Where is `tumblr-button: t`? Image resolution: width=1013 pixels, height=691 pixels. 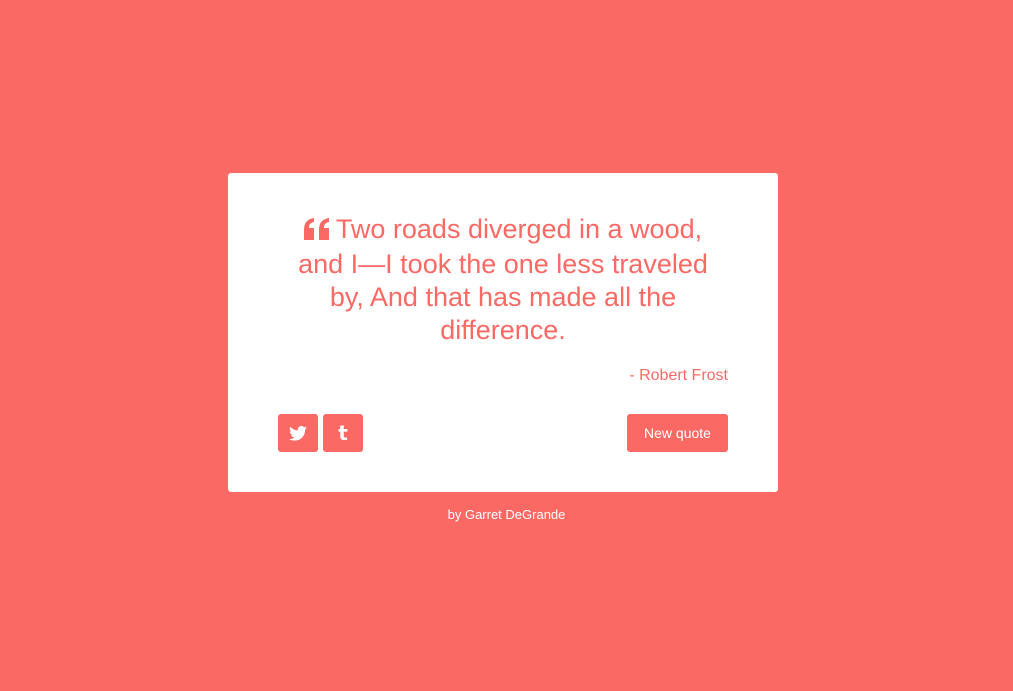 tumblr-button: t is located at coordinates (343, 433).